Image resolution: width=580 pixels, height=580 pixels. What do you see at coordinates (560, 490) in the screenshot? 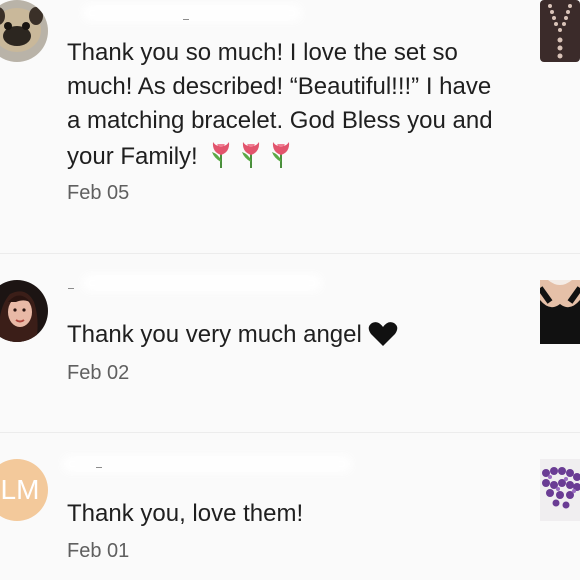
I see `amethyst-bracelet-thumbnail-icon` at bounding box center [560, 490].